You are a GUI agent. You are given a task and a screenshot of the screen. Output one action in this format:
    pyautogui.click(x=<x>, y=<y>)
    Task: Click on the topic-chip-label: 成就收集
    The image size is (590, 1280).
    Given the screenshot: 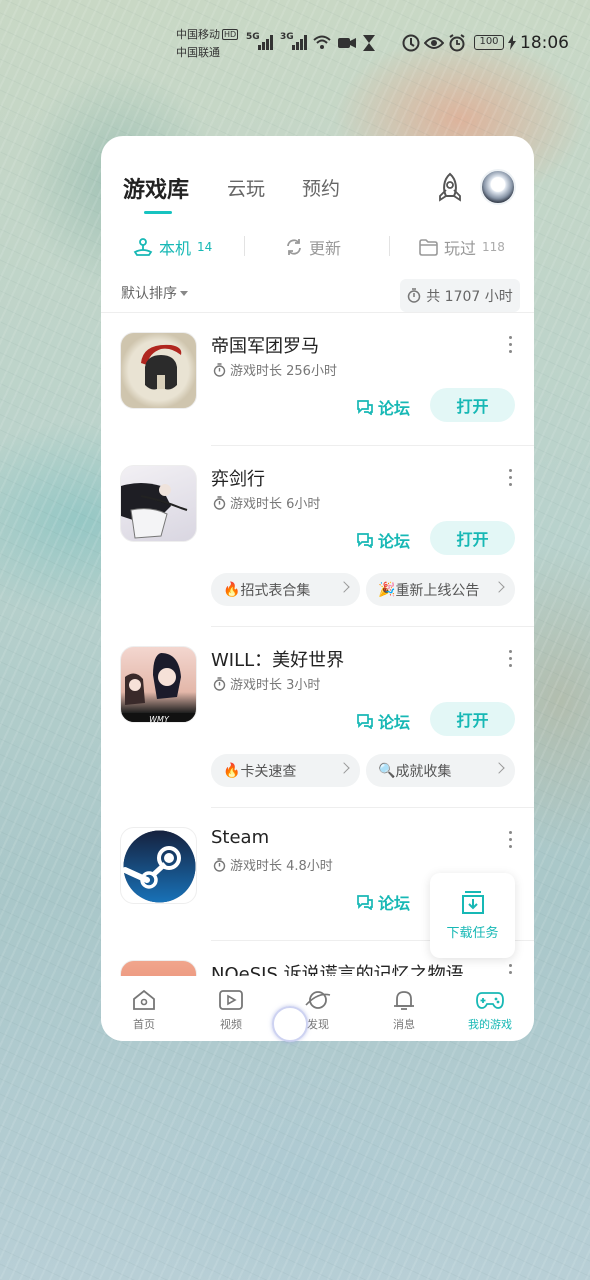 What is the action you would take?
    pyautogui.click(x=423, y=771)
    